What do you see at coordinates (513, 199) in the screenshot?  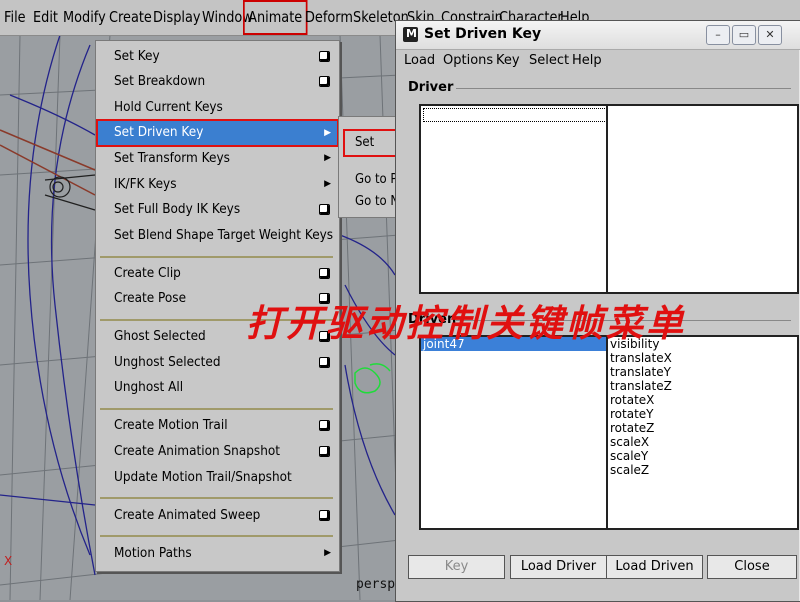 I see `driver-object-list` at bounding box center [513, 199].